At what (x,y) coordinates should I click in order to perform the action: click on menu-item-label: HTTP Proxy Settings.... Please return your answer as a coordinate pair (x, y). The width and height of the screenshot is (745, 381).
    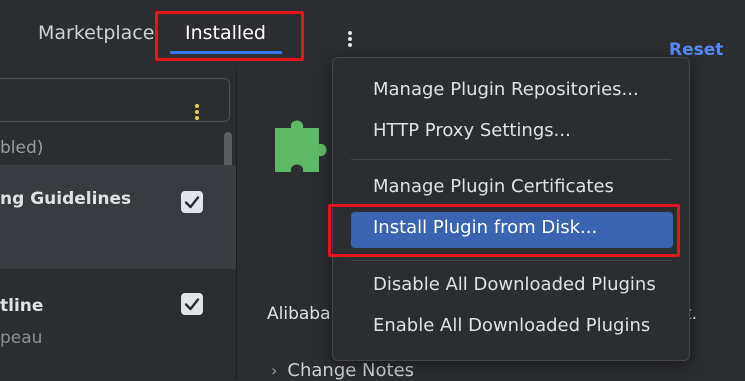
    Looking at the image, I should click on (472, 130).